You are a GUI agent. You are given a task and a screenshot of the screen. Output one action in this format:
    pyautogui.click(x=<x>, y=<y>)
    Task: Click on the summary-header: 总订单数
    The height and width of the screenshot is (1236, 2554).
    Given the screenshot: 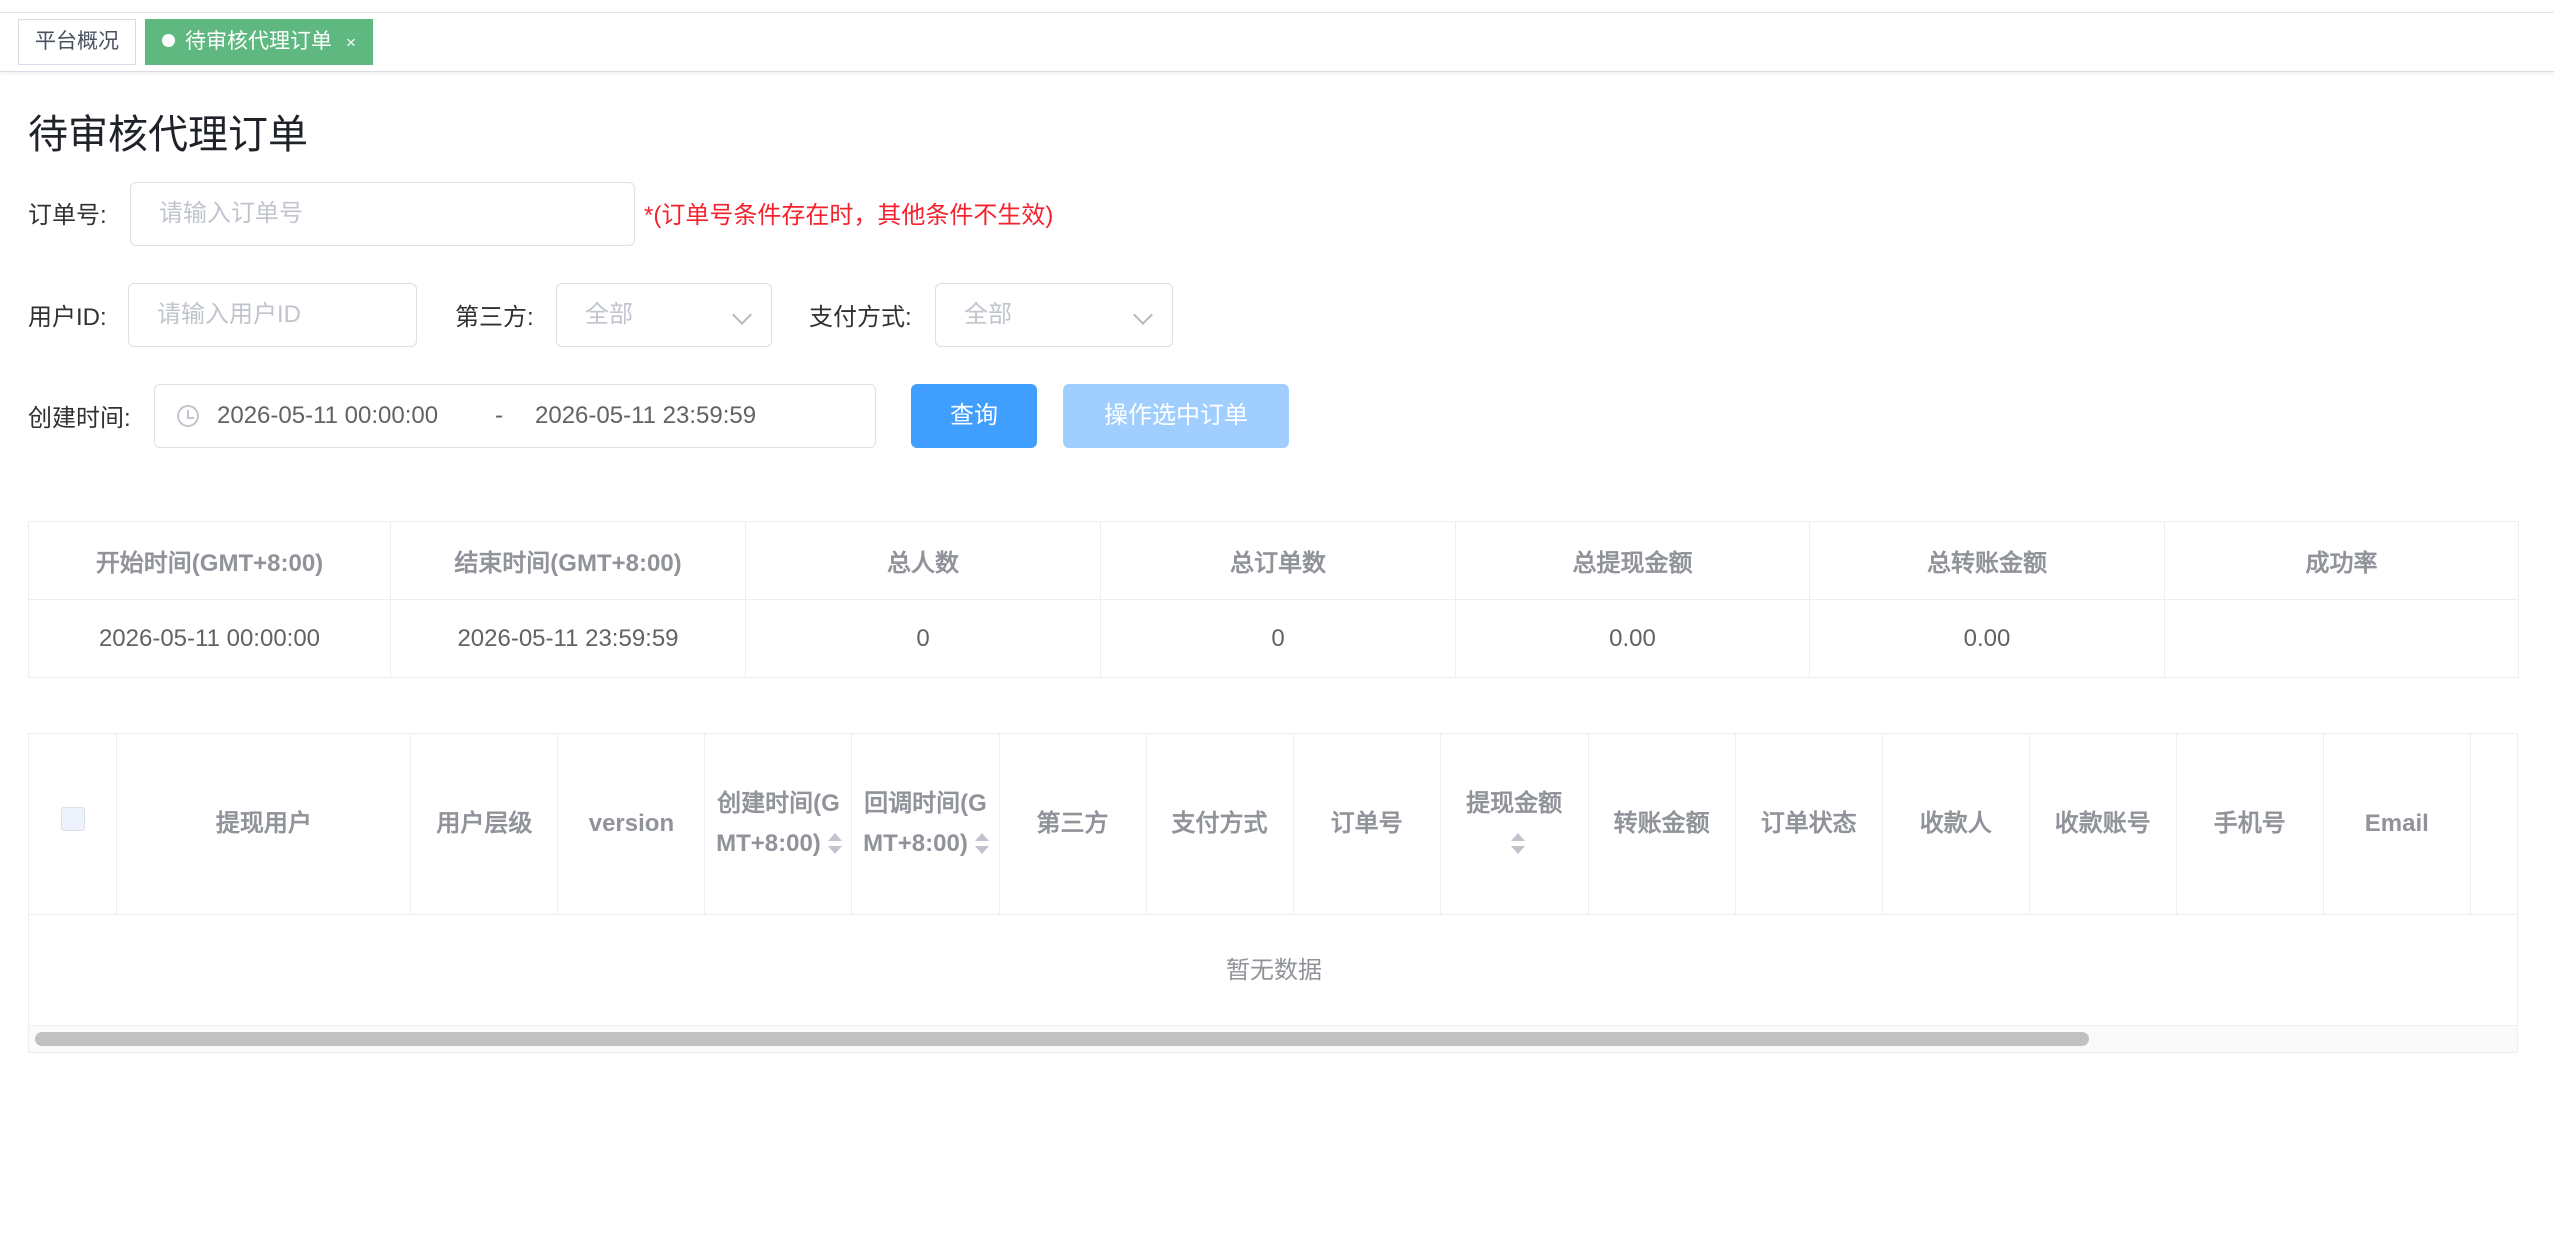 What is the action you would take?
    pyautogui.click(x=1278, y=560)
    